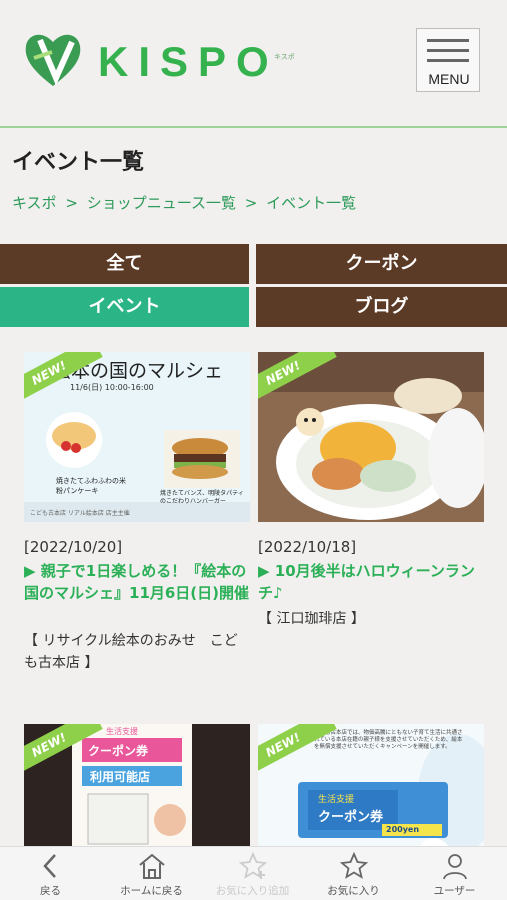 Image resolution: width=507 pixels, height=900 pixels. What do you see at coordinates (449, 79) in the screenshot?
I see `menu-label: MENU` at bounding box center [449, 79].